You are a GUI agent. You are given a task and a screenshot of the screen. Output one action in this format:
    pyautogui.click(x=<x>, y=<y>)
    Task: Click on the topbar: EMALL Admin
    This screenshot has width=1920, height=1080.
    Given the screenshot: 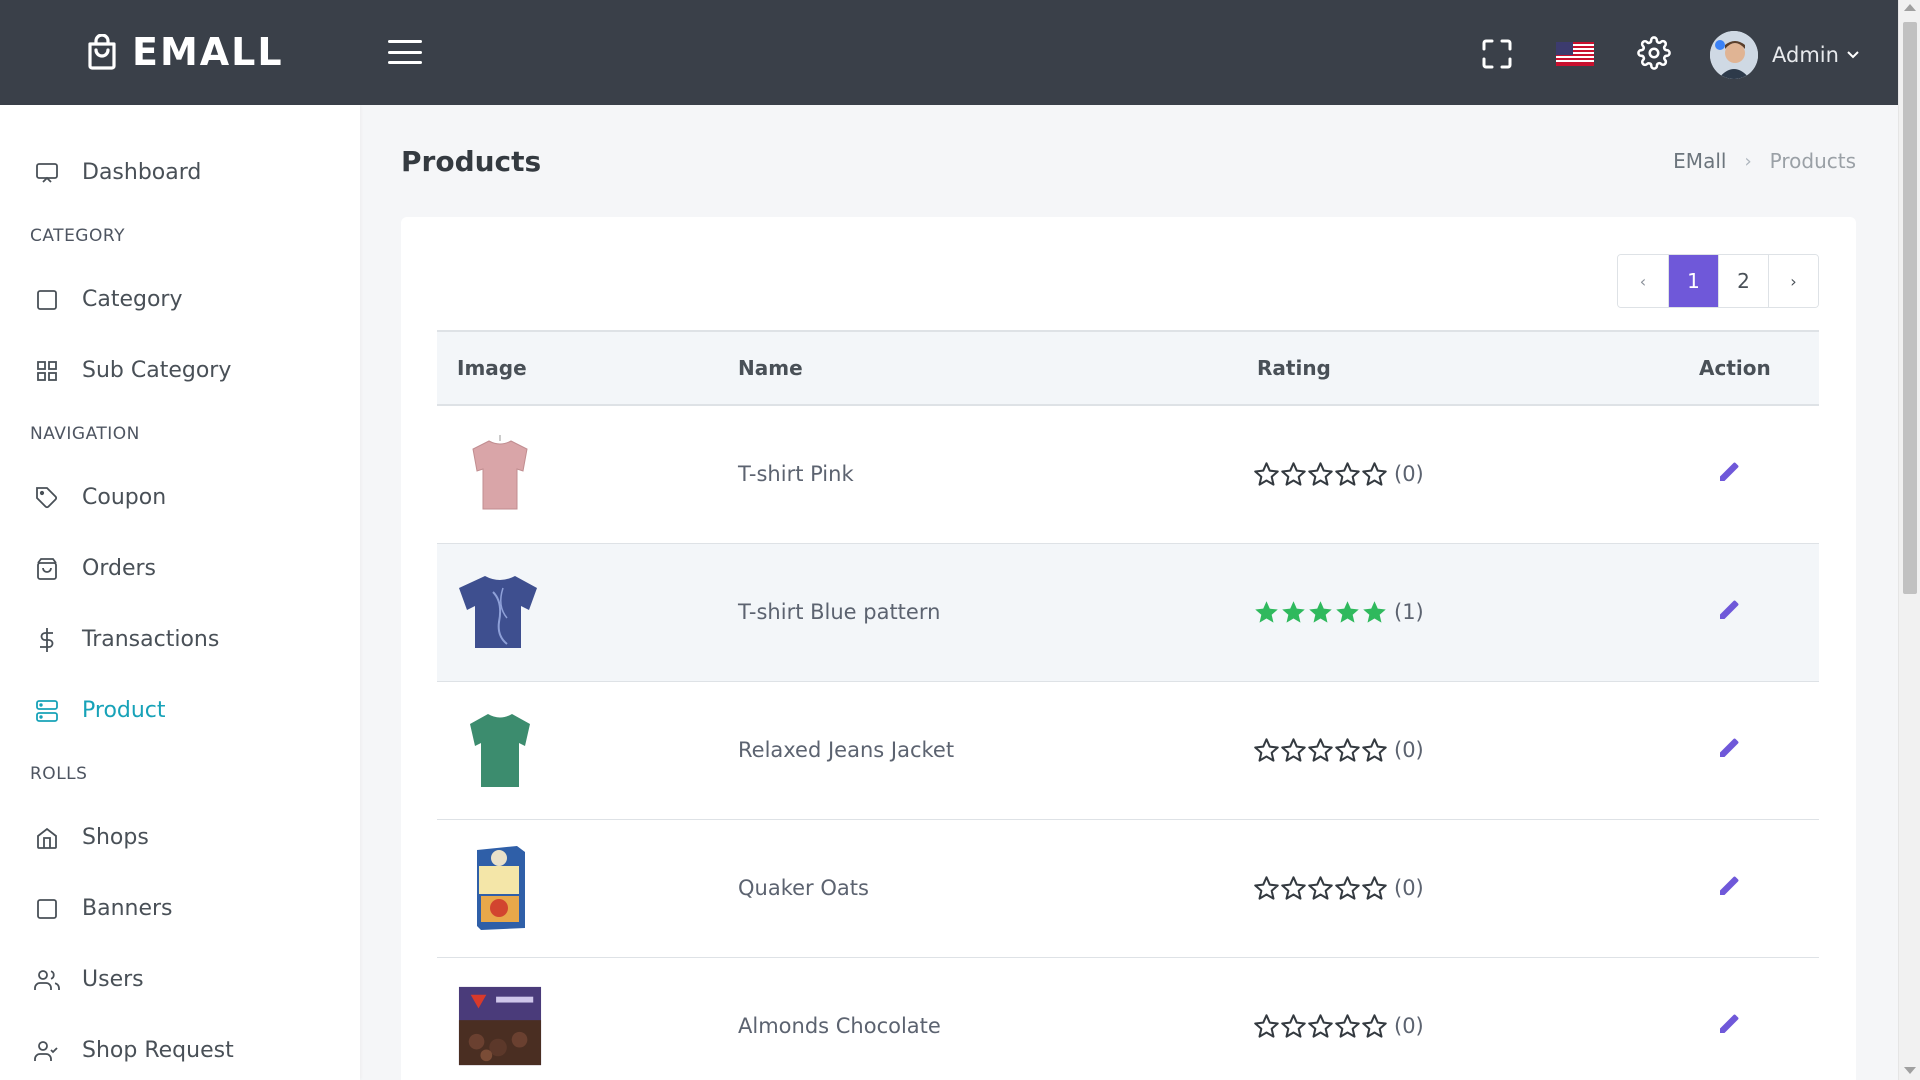 What is the action you would take?
    pyautogui.click(x=949, y=52)
    